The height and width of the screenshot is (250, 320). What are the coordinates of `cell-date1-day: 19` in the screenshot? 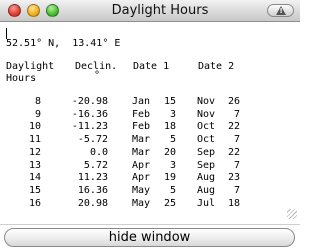 It's located at (169, 178).